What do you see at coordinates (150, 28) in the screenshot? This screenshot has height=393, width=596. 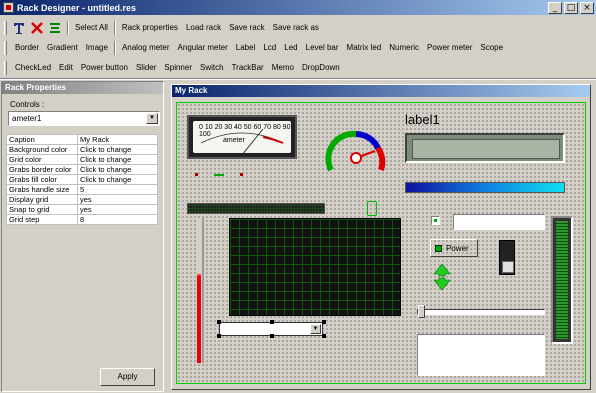 I see `rack-properties-button: Rack properties` at bounding box center [150, 28].